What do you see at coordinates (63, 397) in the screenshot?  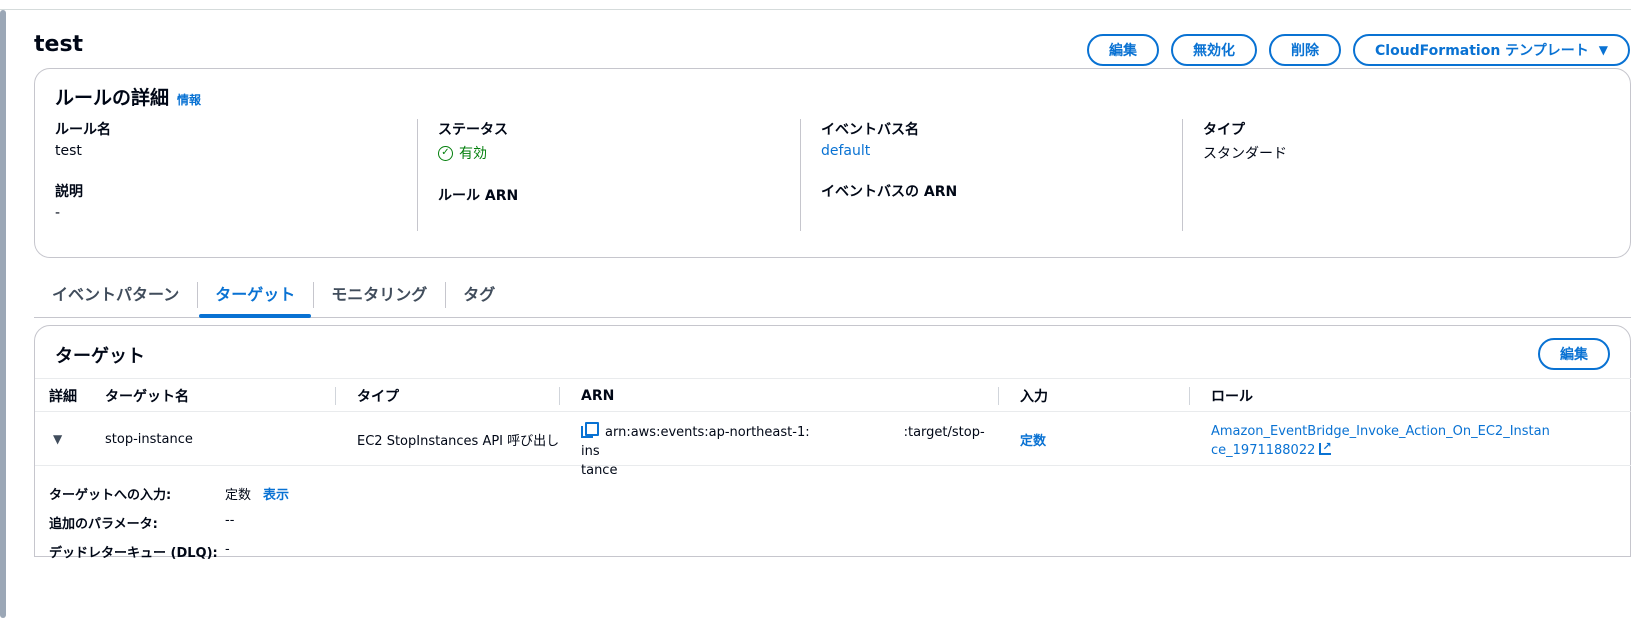 I see `column-detail: 詳細` at bounding box center [63, 397].